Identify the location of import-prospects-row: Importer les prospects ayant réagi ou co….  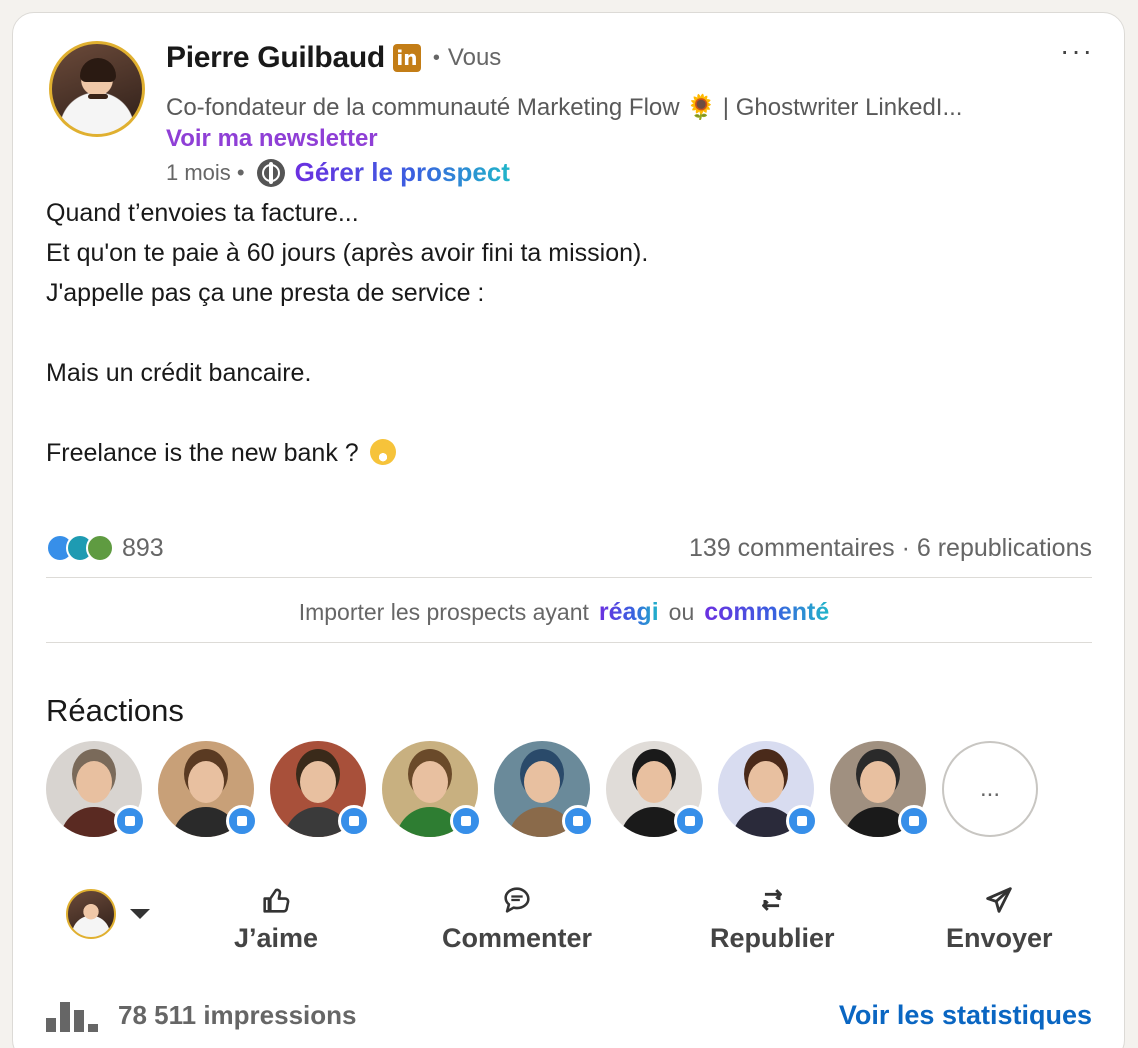
(569, 612).